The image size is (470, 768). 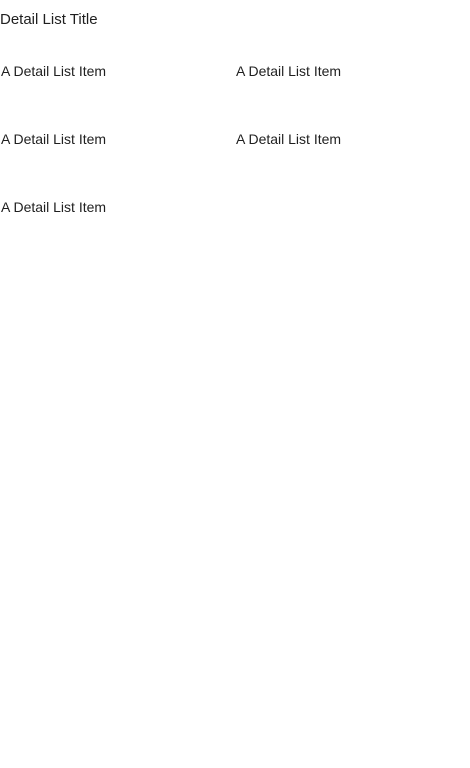 What do you see at coordinates (54, 71) in the screenshot?
I see `detail-list-item-1: A Detail List Item` at bounding box center [54, 71].